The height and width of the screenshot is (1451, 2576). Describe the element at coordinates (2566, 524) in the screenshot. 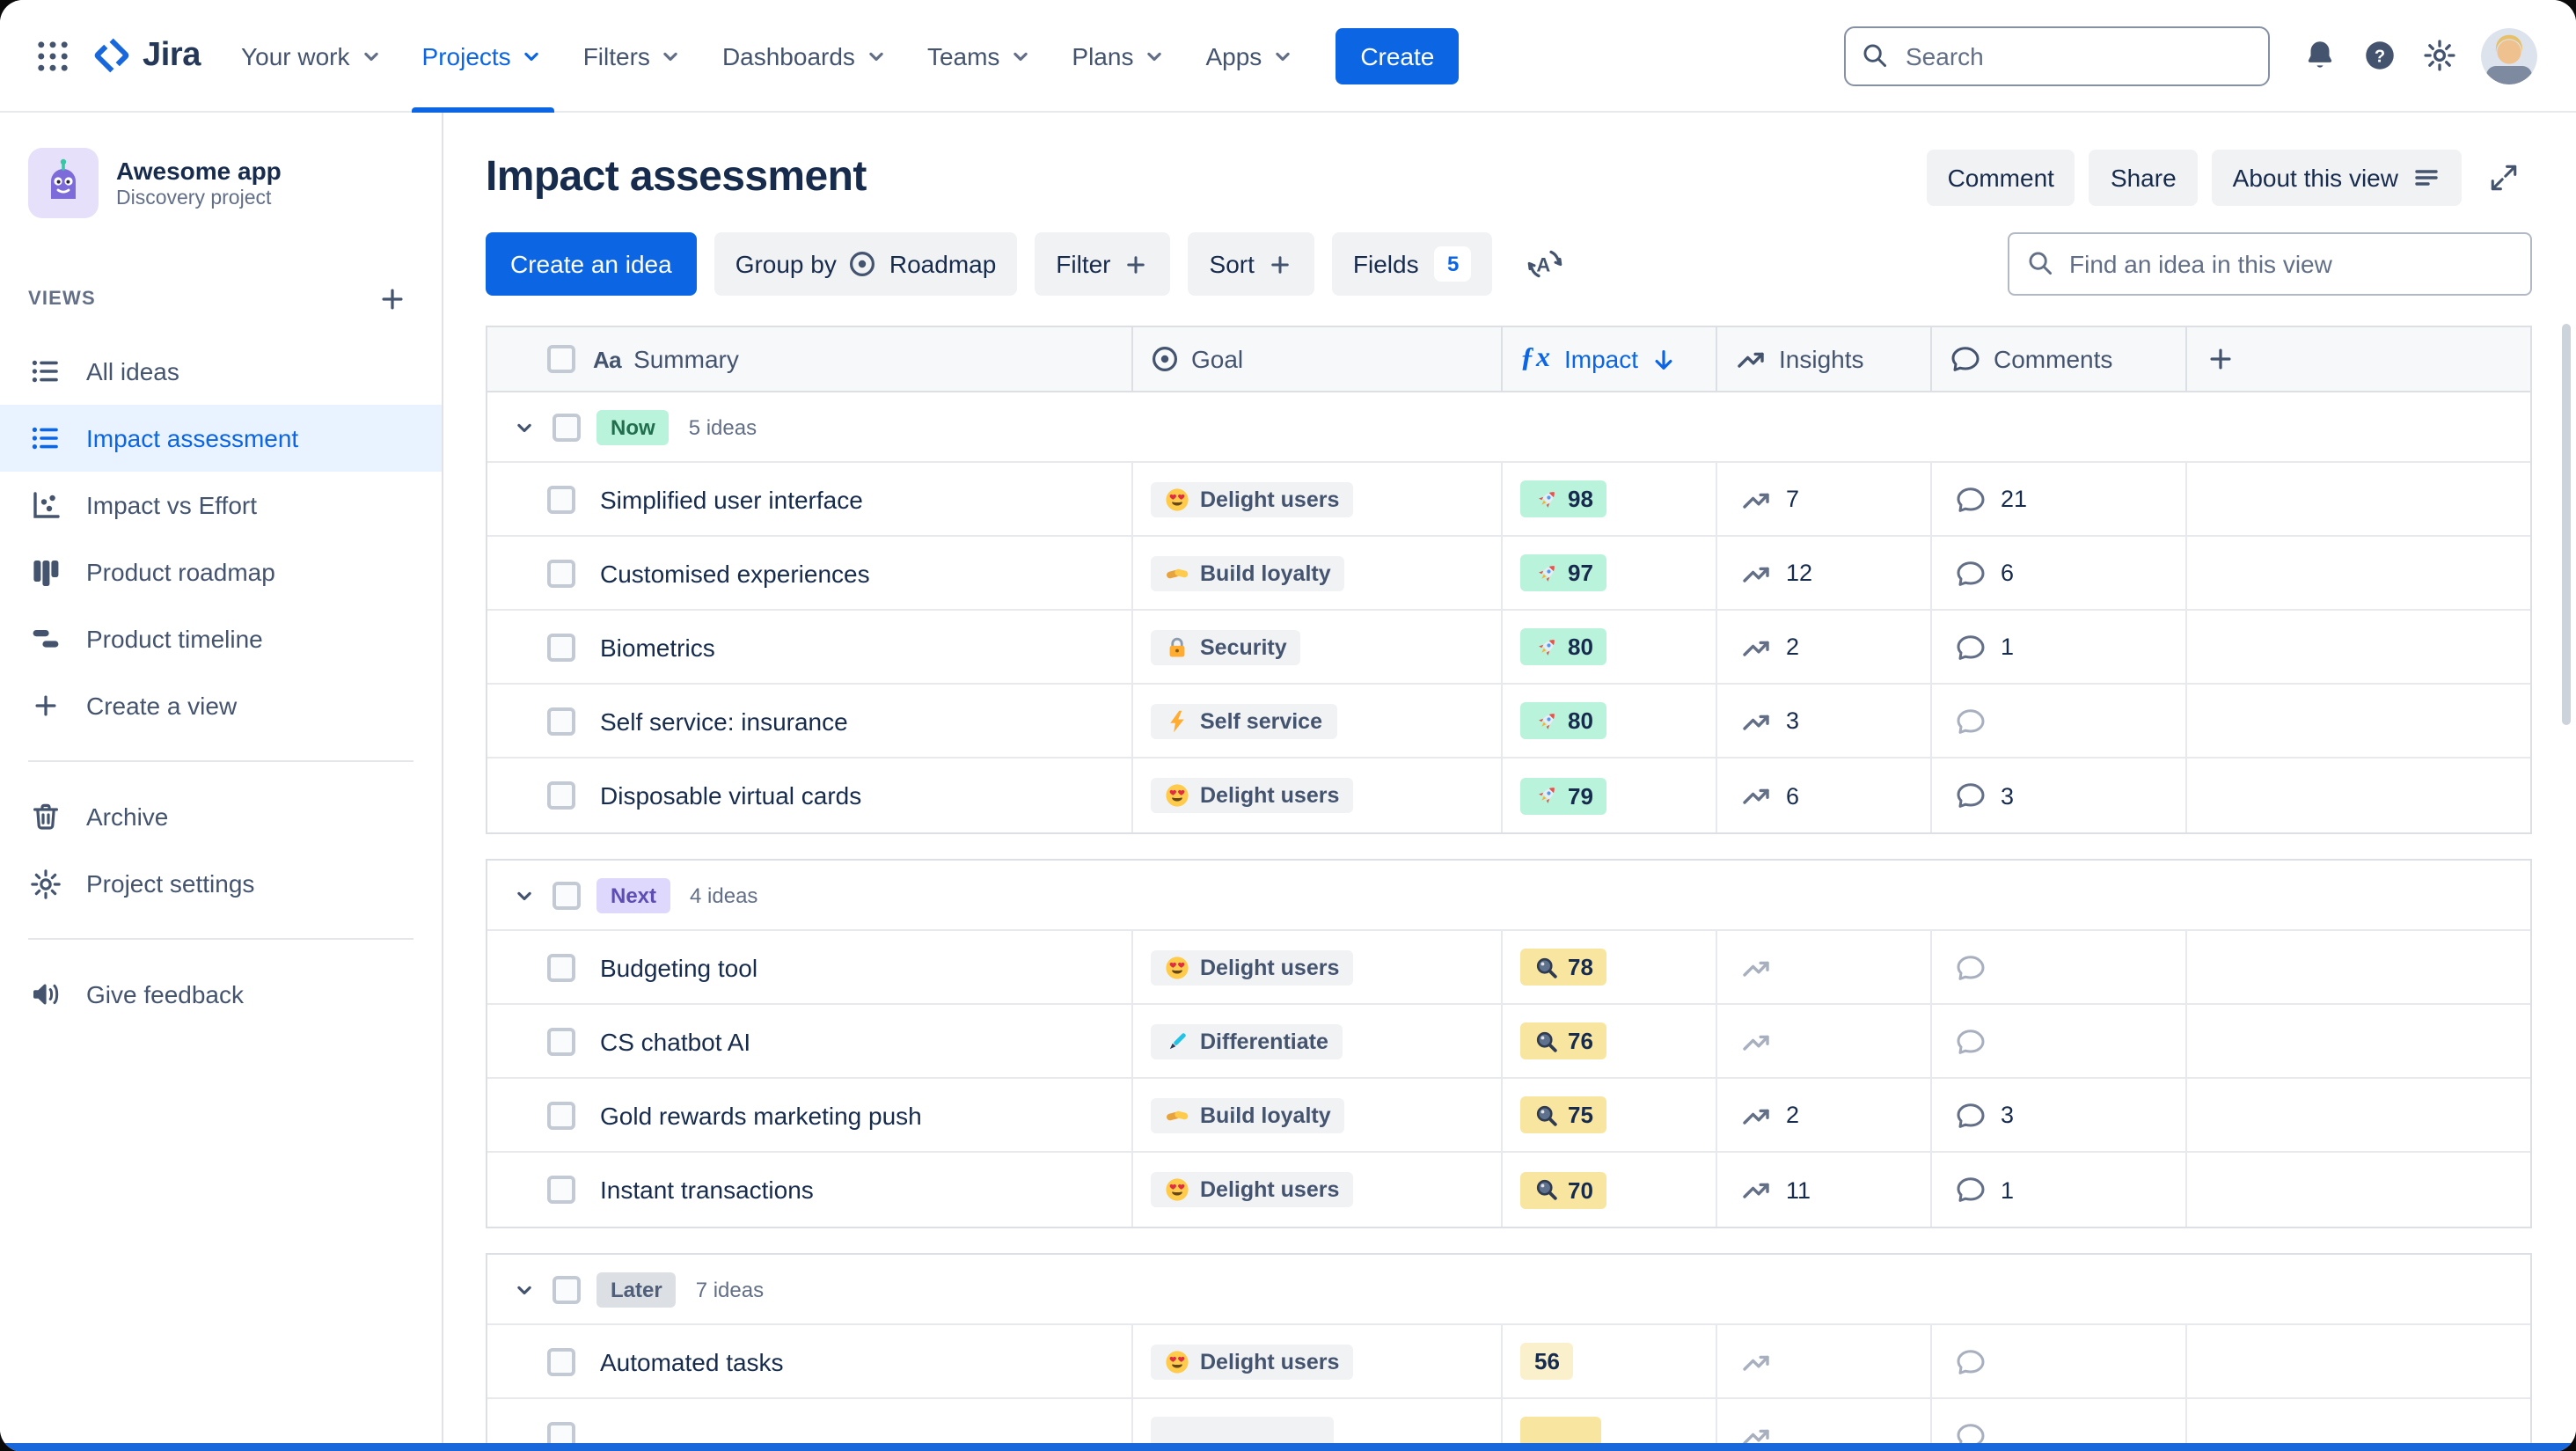

I see `scrollbar` at that location.